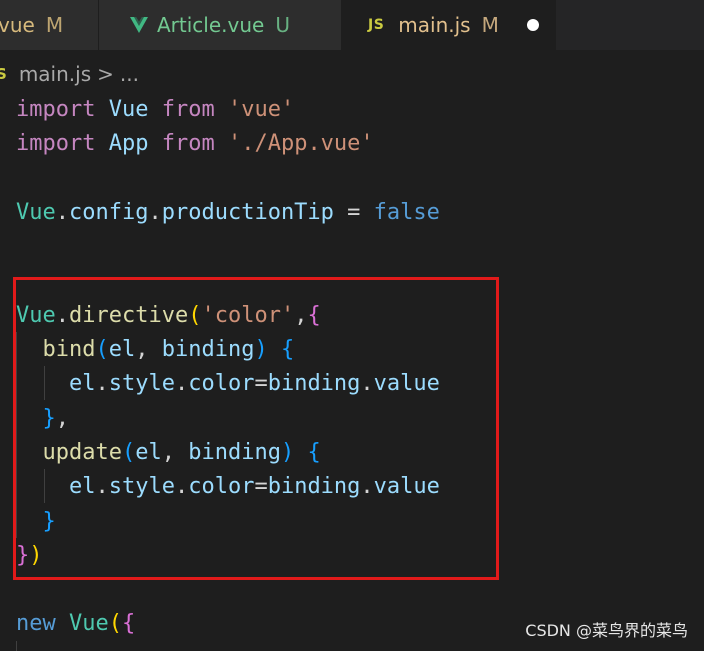 Image resolution: width=704 pixels, height=651 pixels. I want to click on code-line-4: Vue.config.productionTip = false, so click(228, 212).